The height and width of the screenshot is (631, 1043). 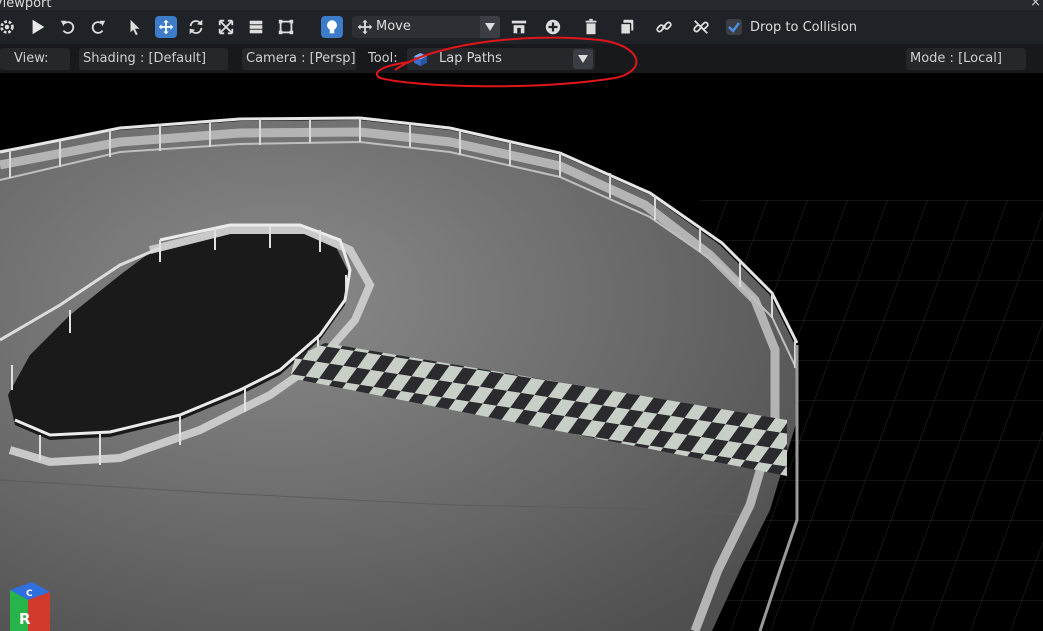 I want to click on unlink-icon, so click(x=701, y=27).